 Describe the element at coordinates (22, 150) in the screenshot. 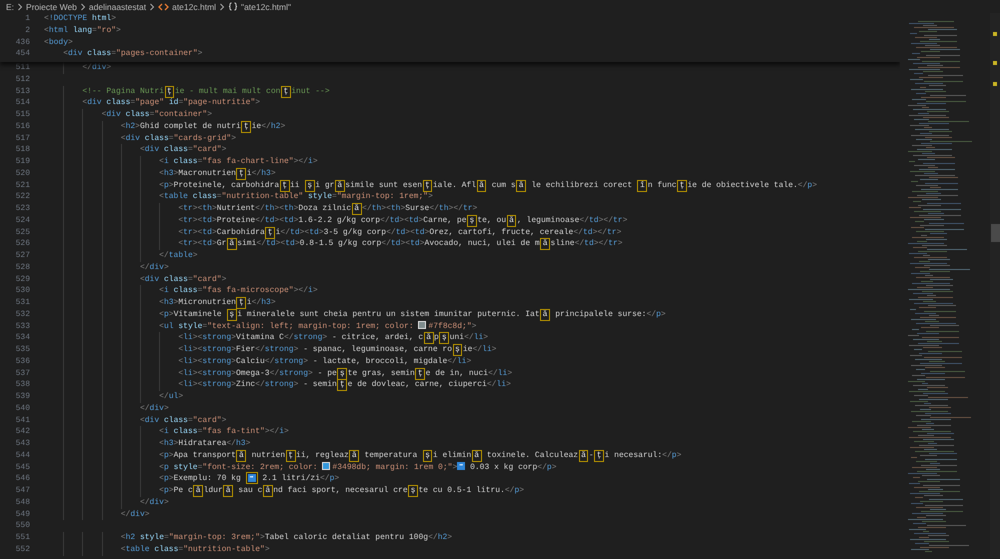

I see `line-number: 518` at that location.